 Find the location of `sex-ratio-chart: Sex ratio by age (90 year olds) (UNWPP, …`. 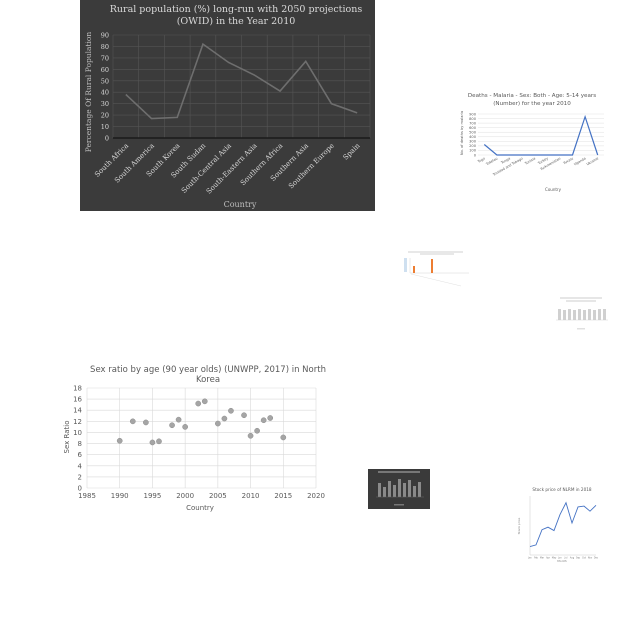

sex-ratio-chart: Sex ratio by age (90 year olds) (UNWPP, … is located at coordinates (195, 437).